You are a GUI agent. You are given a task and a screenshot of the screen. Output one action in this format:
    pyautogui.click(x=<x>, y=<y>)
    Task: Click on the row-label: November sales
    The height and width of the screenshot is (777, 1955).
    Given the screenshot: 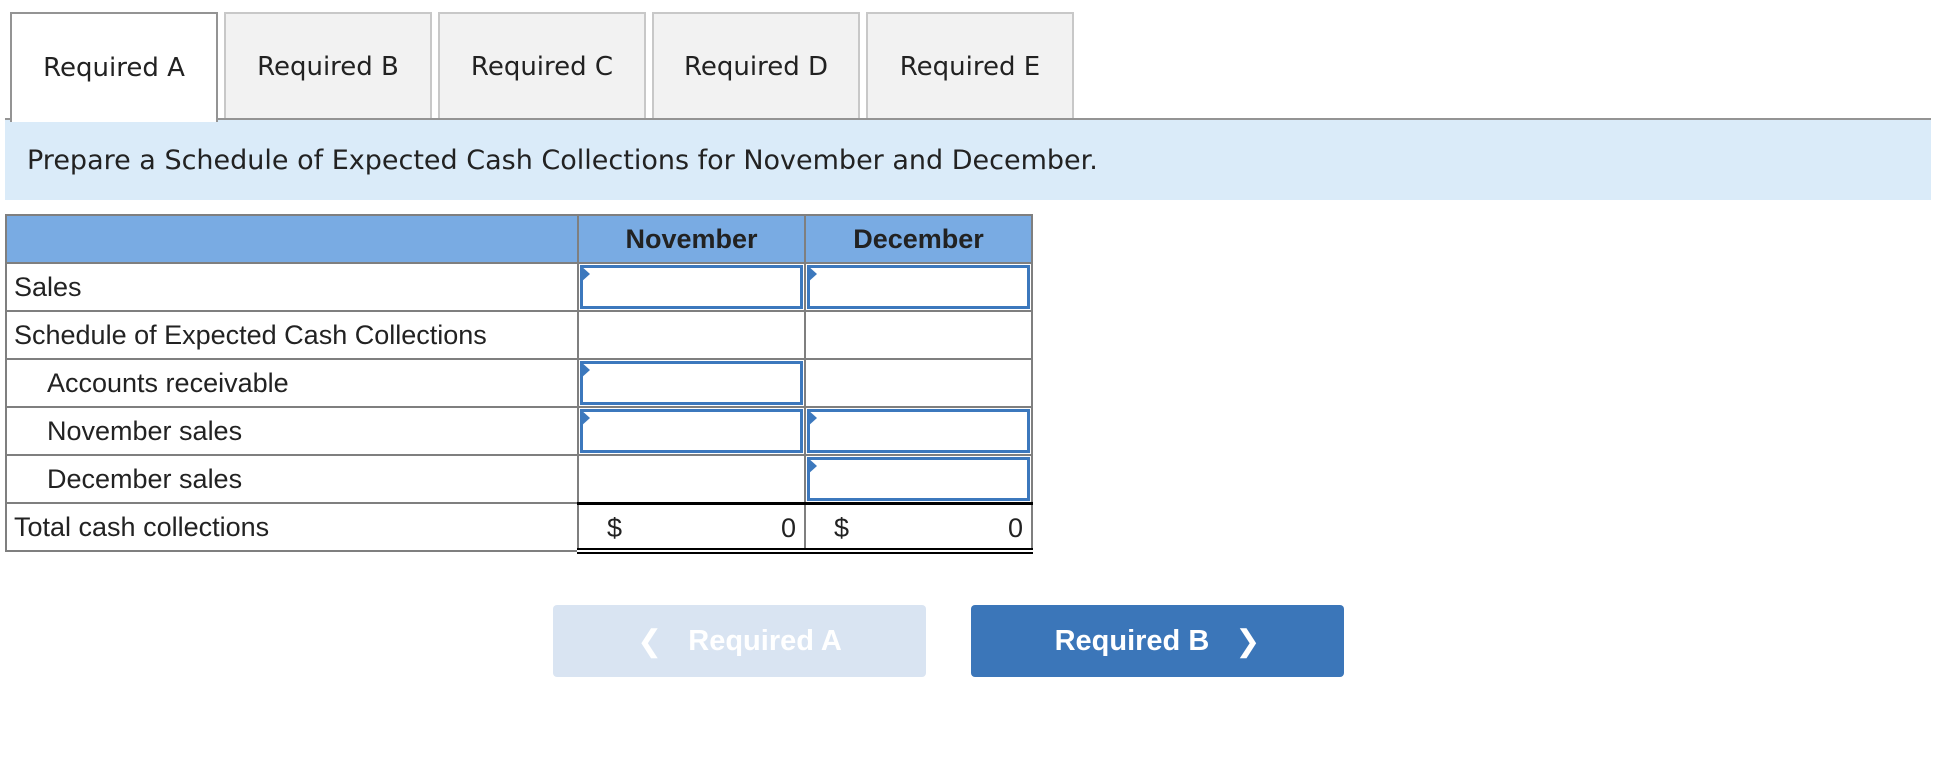 What is the action you would take?
    pyautogui.click(x=292, y=431)
    